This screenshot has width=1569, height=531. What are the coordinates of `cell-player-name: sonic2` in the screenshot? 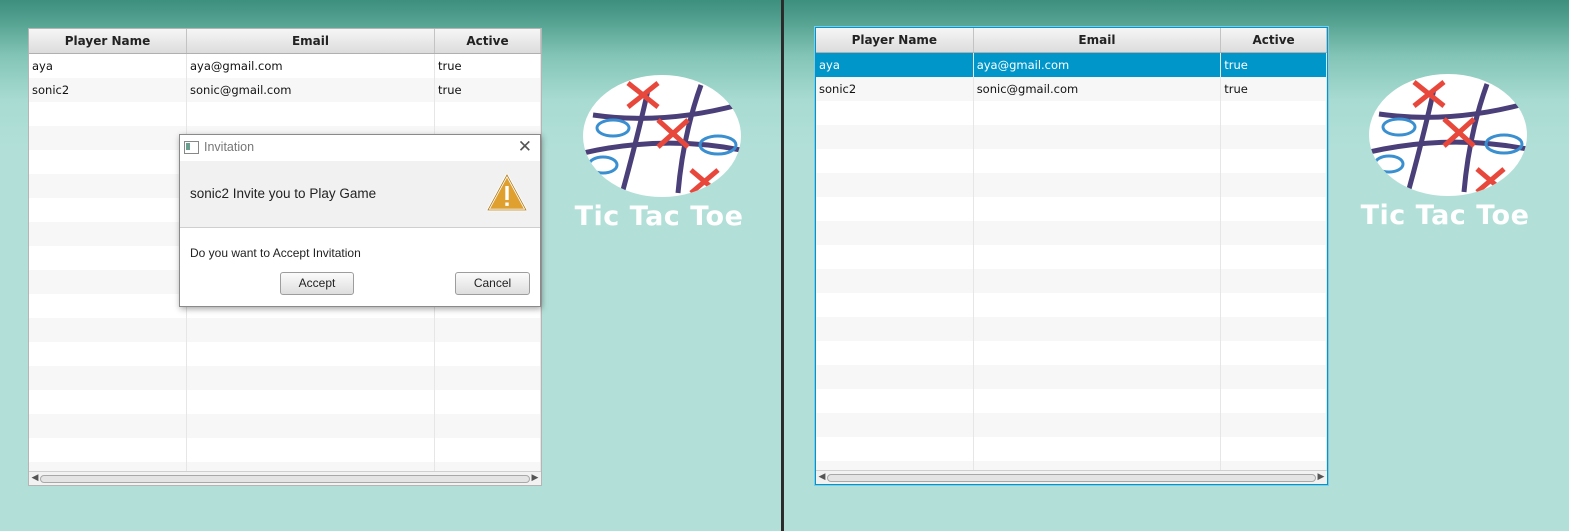 It's located at (895, 89).